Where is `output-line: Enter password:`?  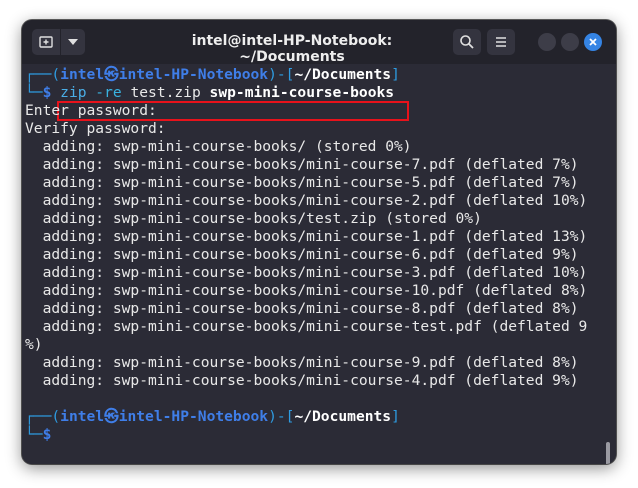 output-line: Enter password: is located at coordinates (91, 110).